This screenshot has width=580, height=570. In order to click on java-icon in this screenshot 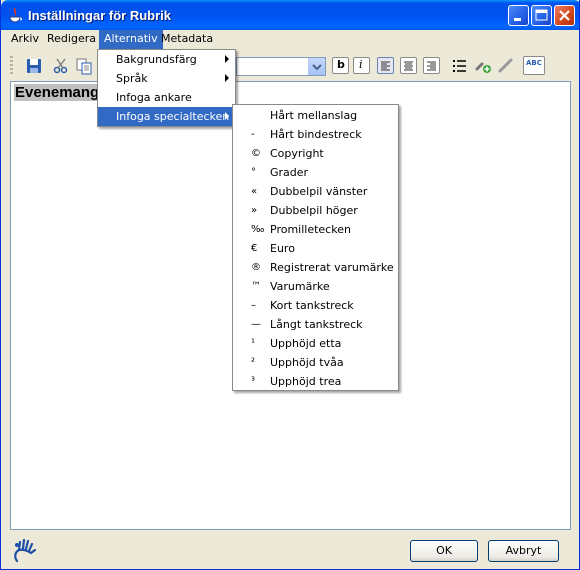, I will do `click(15, 15)`.